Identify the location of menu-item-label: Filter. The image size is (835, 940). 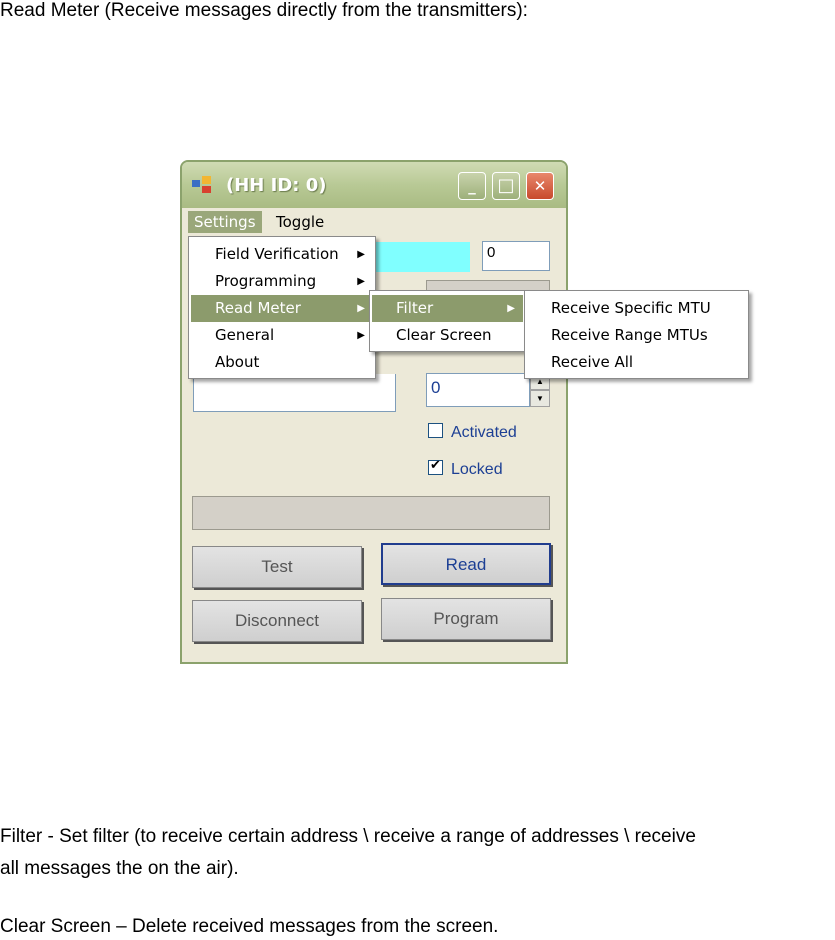
(415, 308).